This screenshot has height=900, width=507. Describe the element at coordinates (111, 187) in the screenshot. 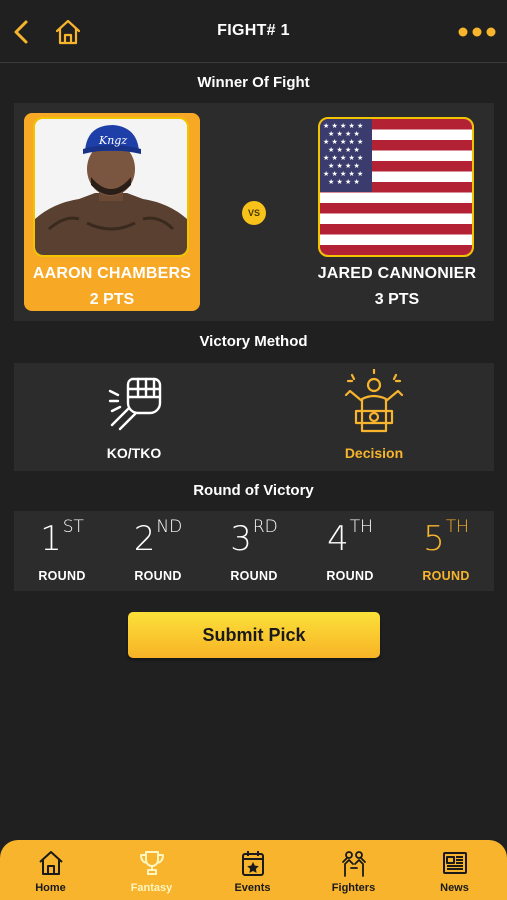

I see `fighter-photo: Kngz` at that location.